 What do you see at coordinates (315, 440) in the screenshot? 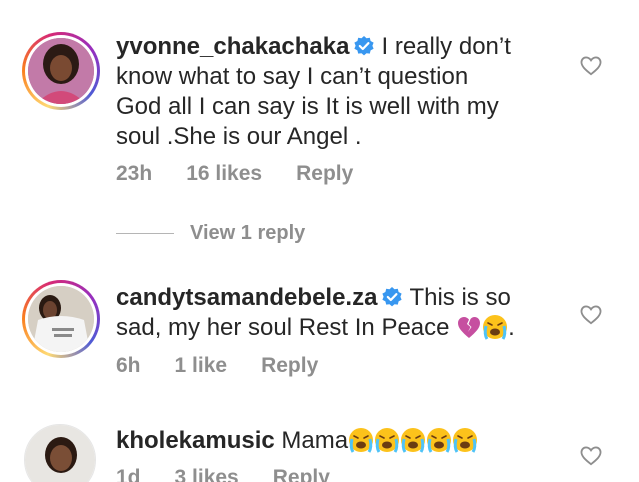
I see `comment-text: Mama` at bounding box center [315, 440].